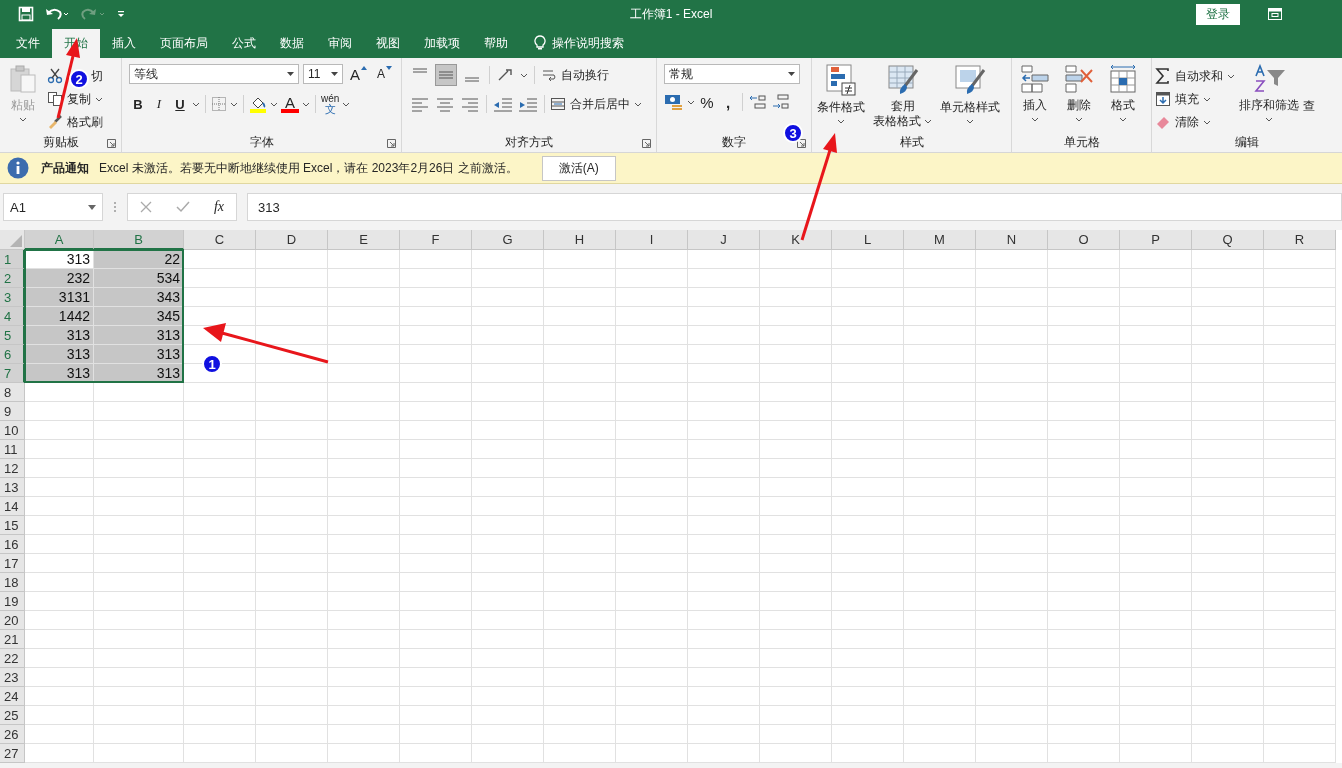  I want to click on shrink-font-button: A, so click(385, 74).